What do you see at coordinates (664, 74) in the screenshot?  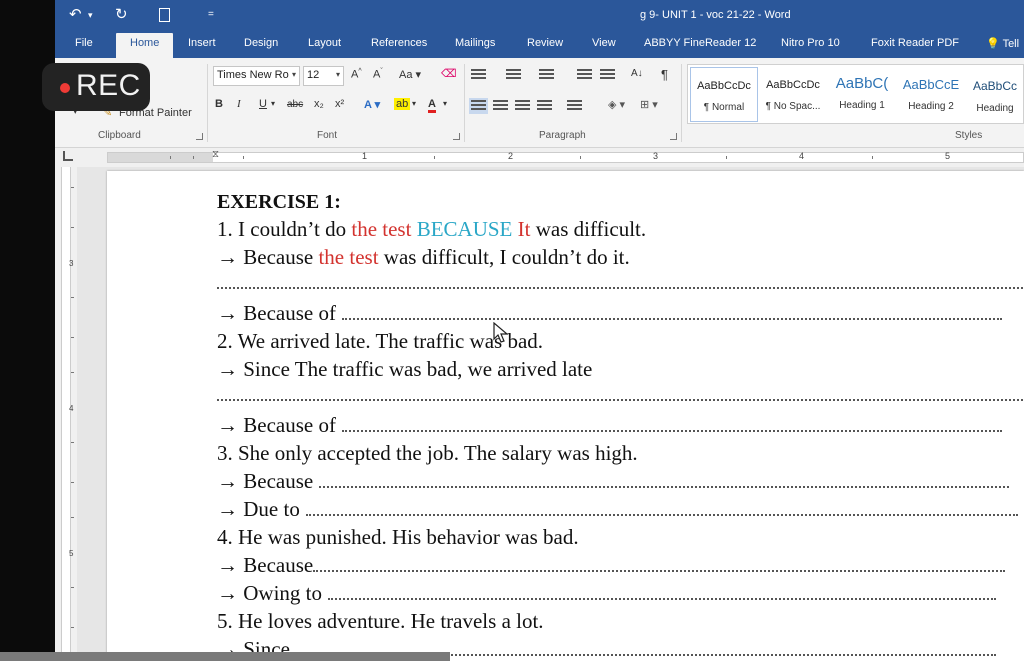 I see `show-marks-button: ¶` at bounding box center [664, 74].